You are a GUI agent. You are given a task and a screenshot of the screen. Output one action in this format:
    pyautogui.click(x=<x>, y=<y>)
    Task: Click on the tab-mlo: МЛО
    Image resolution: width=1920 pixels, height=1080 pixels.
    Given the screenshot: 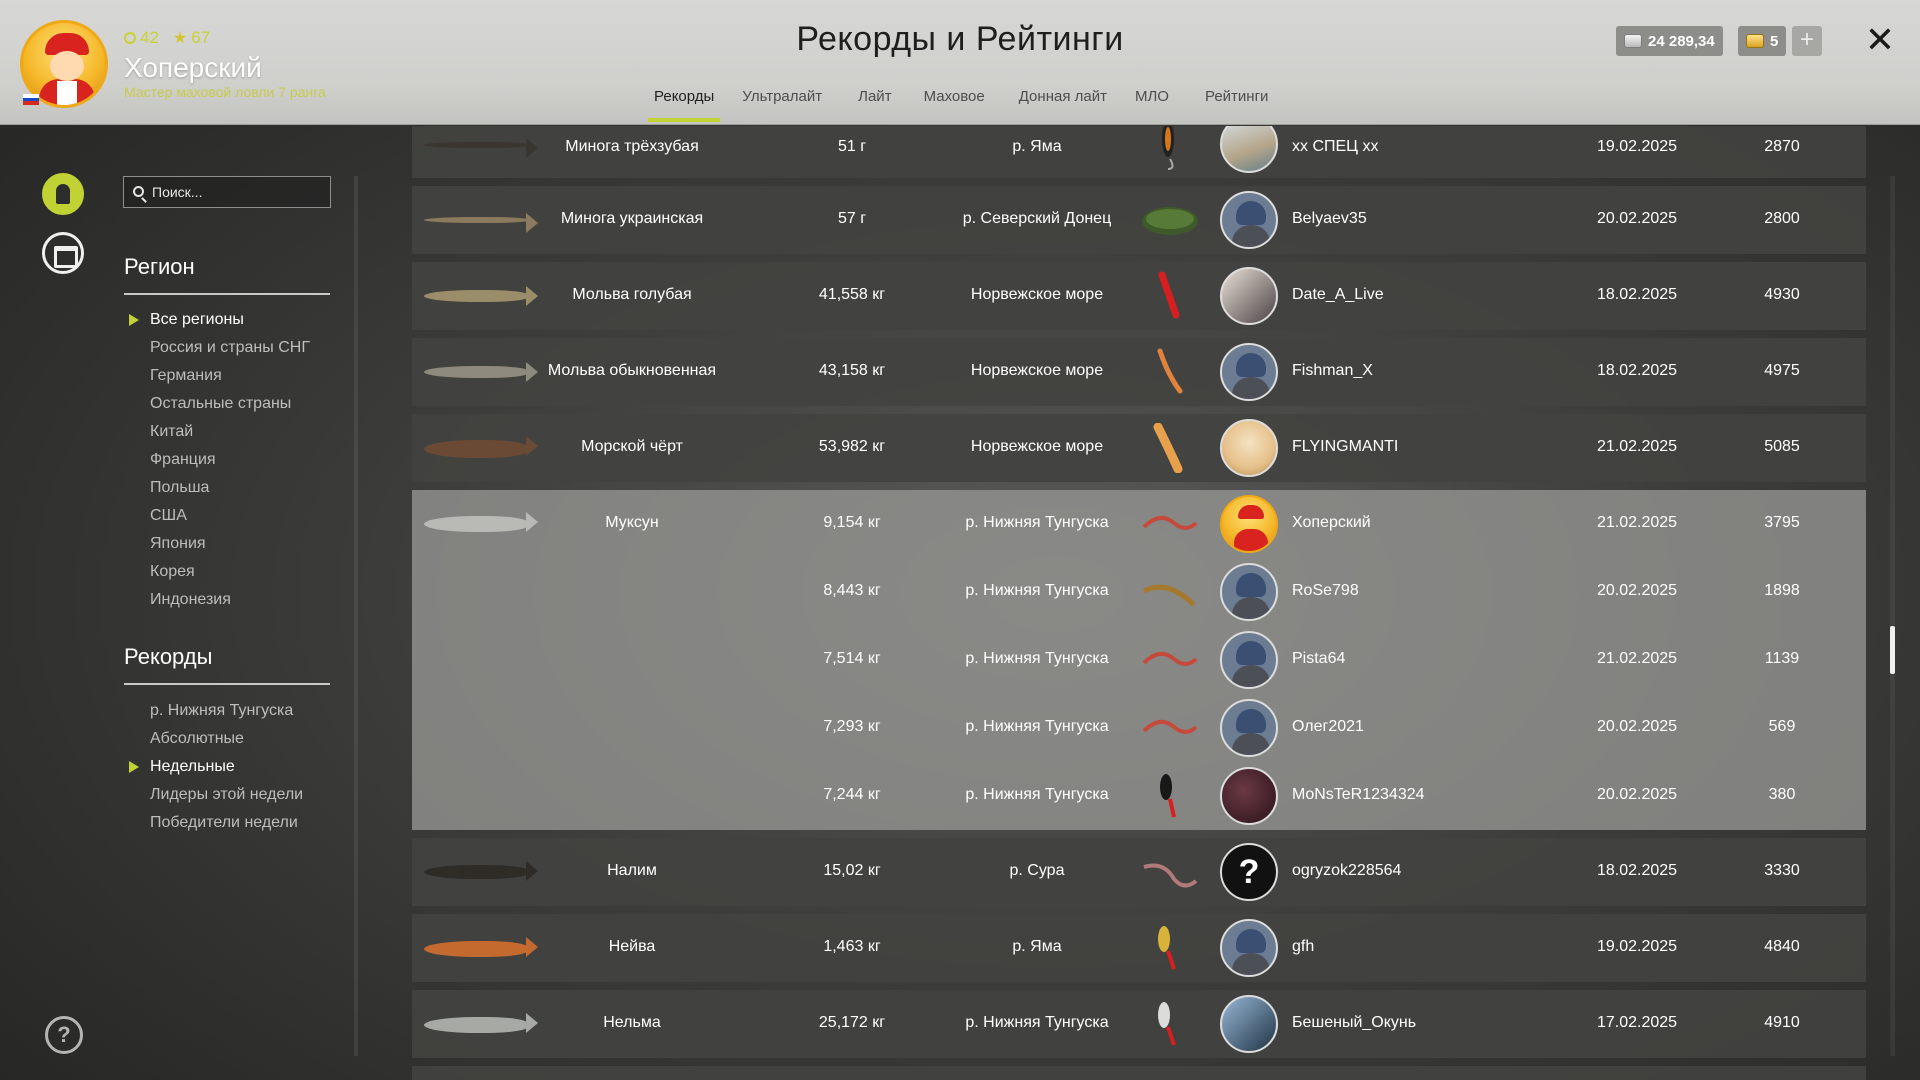 What is the action you would take?
    pyautogui.click(x=1156, y=106)
    